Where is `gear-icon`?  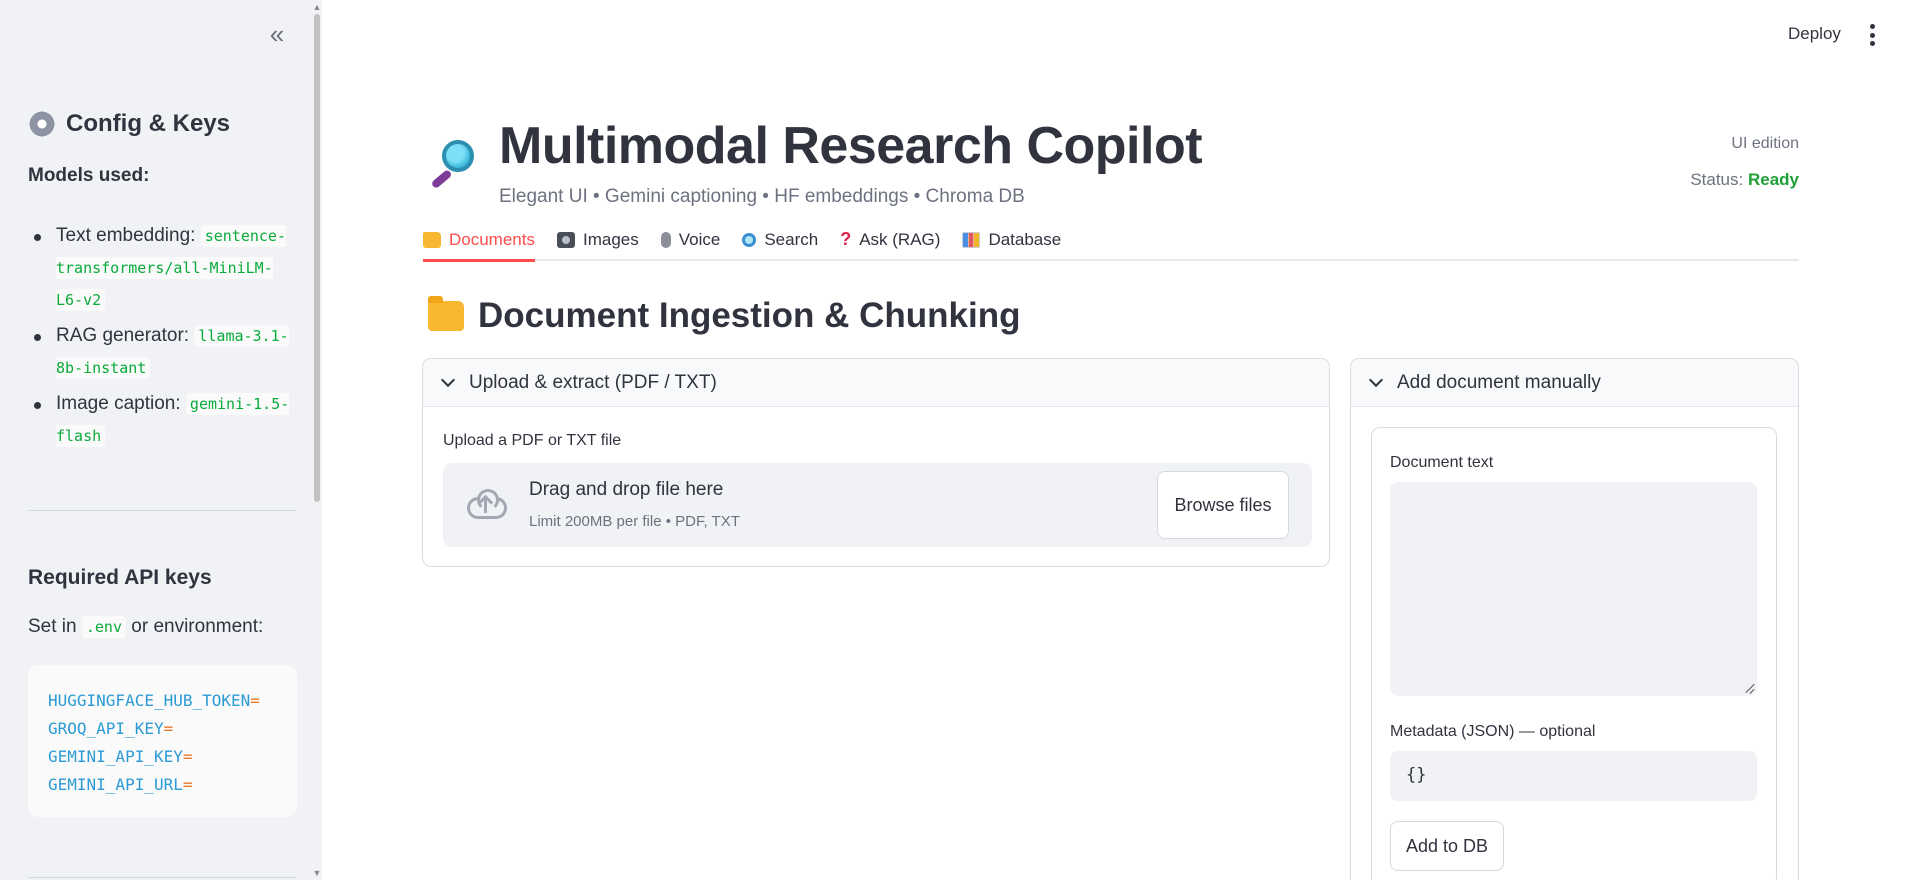
gear-icon is located at coordinates (42, 124).